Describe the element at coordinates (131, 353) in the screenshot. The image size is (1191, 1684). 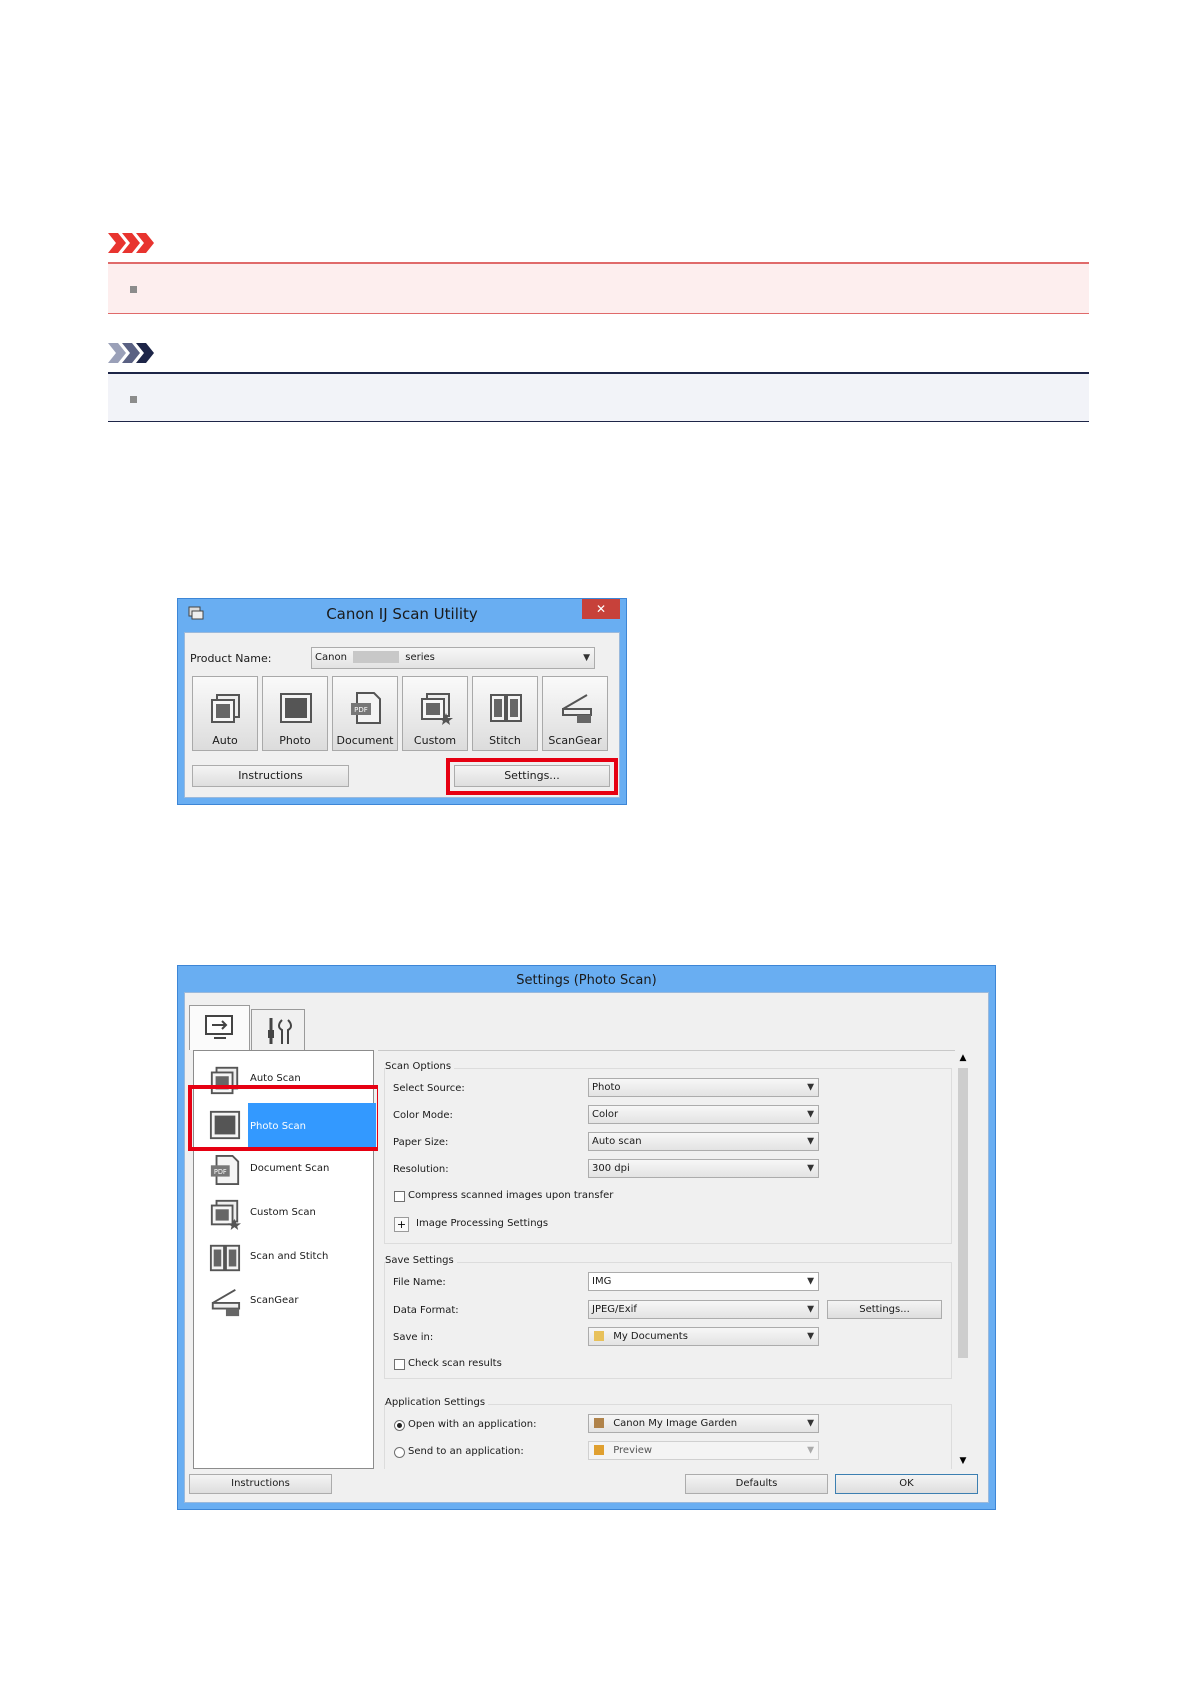
I see `note-arrows-icon` at that location.